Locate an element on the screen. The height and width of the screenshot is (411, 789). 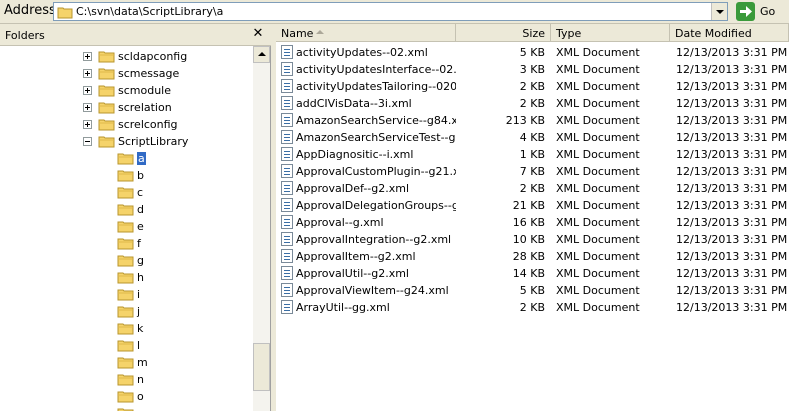
tree-item is located at coordinates (126, 408).